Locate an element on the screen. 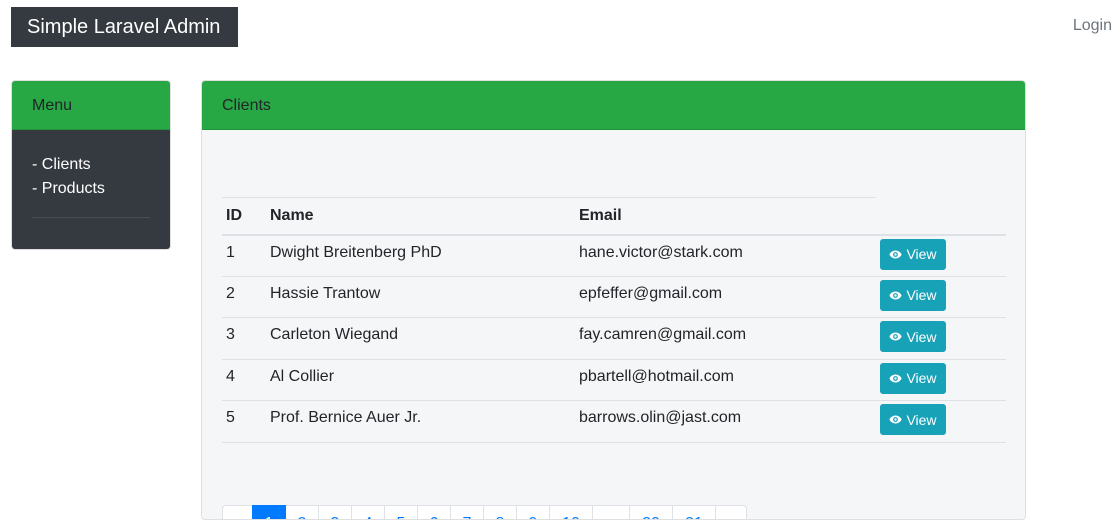 The width and height of the screenshot is (1120, 520). client-id: 2 is located at coordinates (244, 297).